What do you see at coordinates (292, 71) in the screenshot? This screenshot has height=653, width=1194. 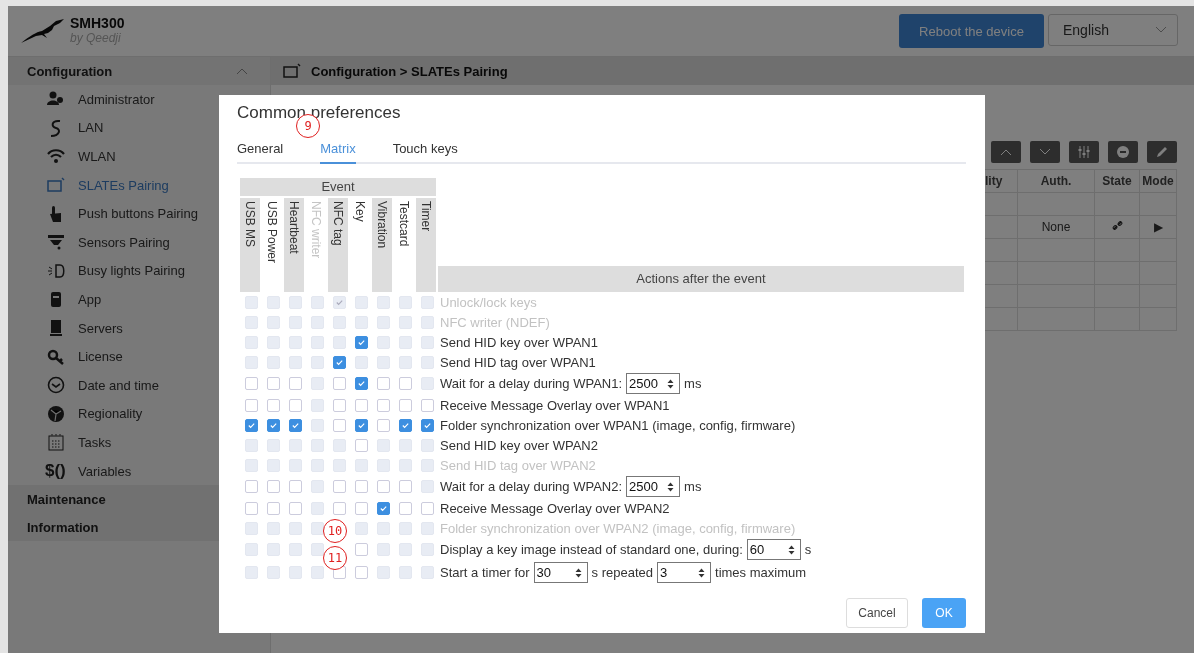 I see `screen-icon` at bounding box center [292, 71].